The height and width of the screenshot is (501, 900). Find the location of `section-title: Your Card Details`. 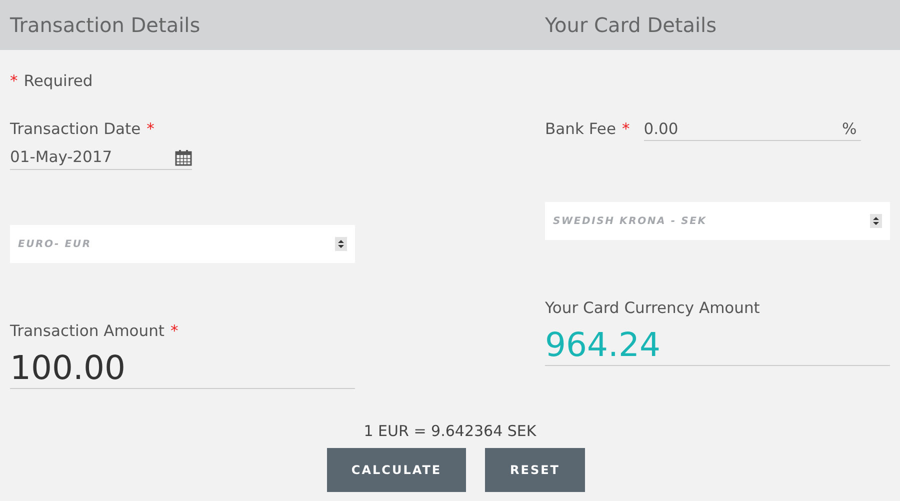

section-title: Your Card Details is located at coordinates (631, 25).